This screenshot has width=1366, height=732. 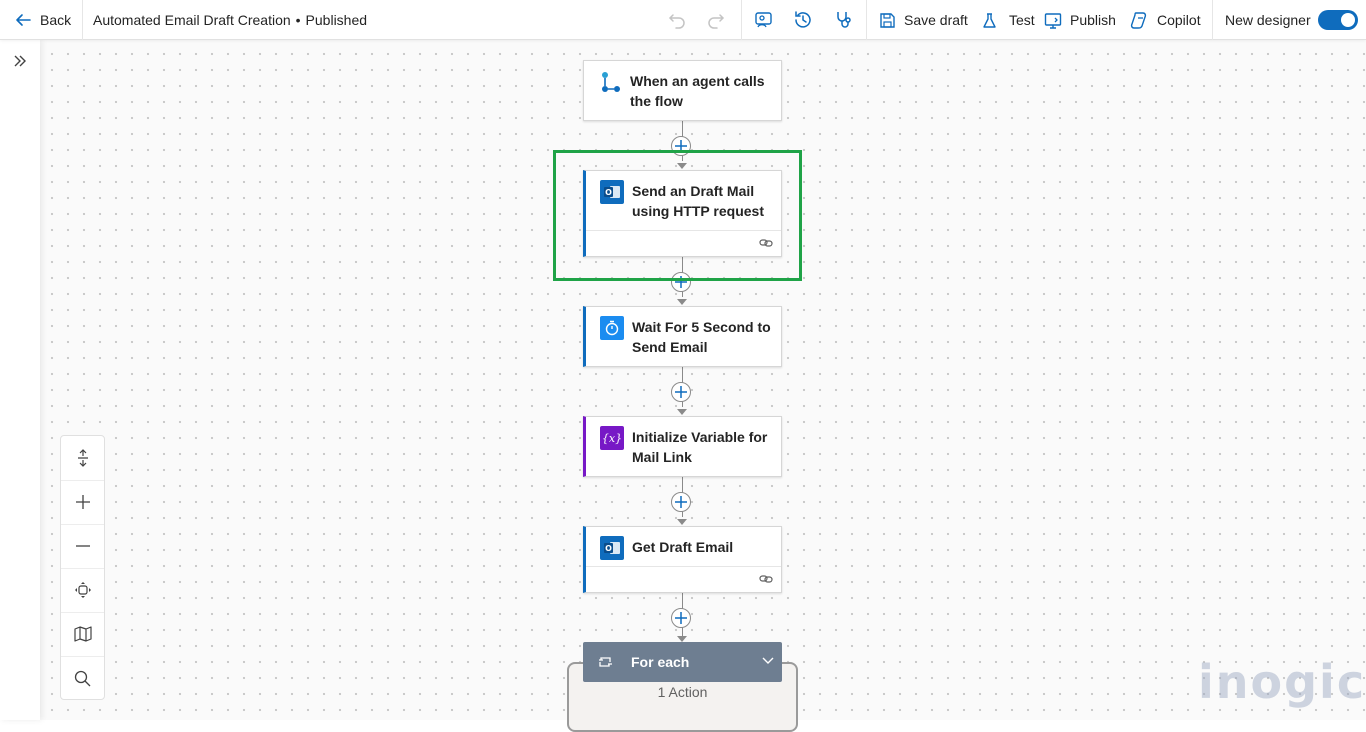 I want to click on card-header: O Get Draft Email, so click(x=686, y=548).